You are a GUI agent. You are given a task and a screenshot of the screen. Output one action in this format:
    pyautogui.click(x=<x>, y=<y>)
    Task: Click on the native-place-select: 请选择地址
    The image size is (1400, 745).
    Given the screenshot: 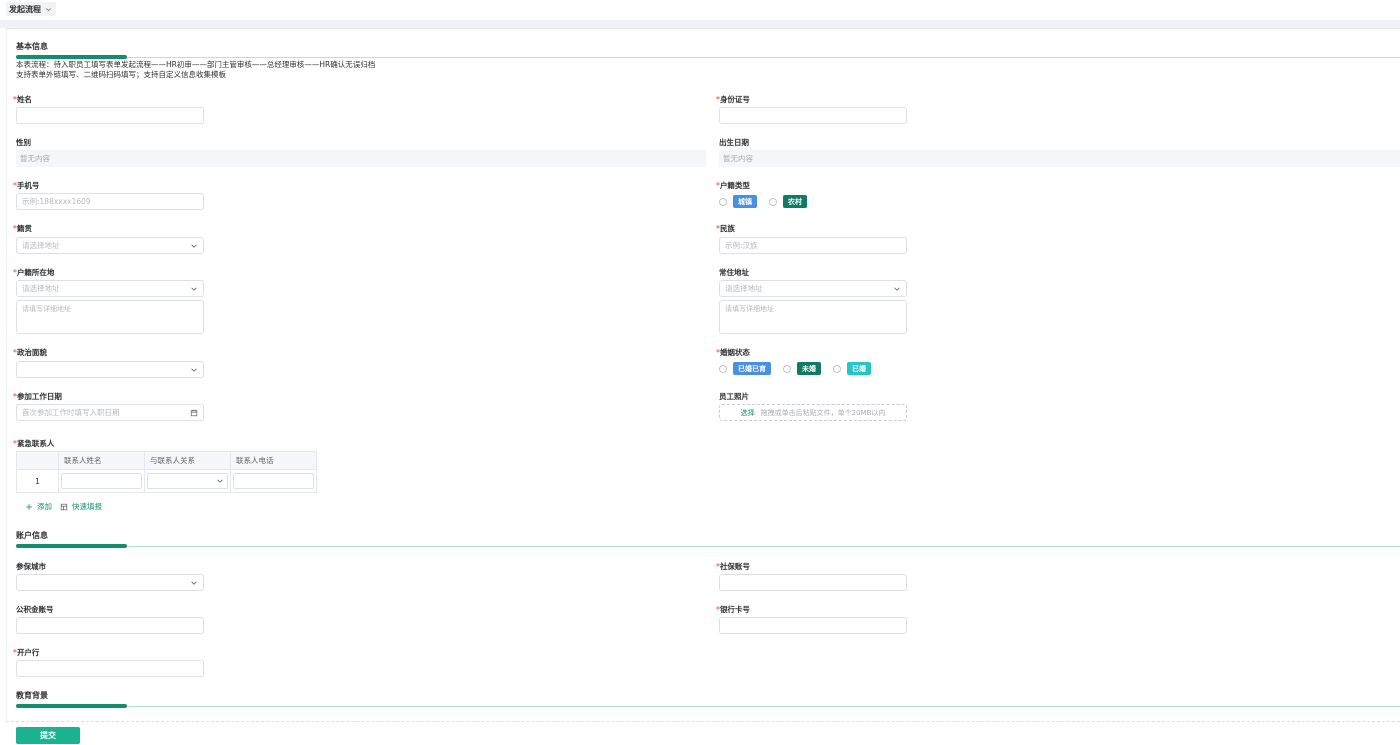 What is the action you would take?
    pyautogui.click(x=110, y=245)
    